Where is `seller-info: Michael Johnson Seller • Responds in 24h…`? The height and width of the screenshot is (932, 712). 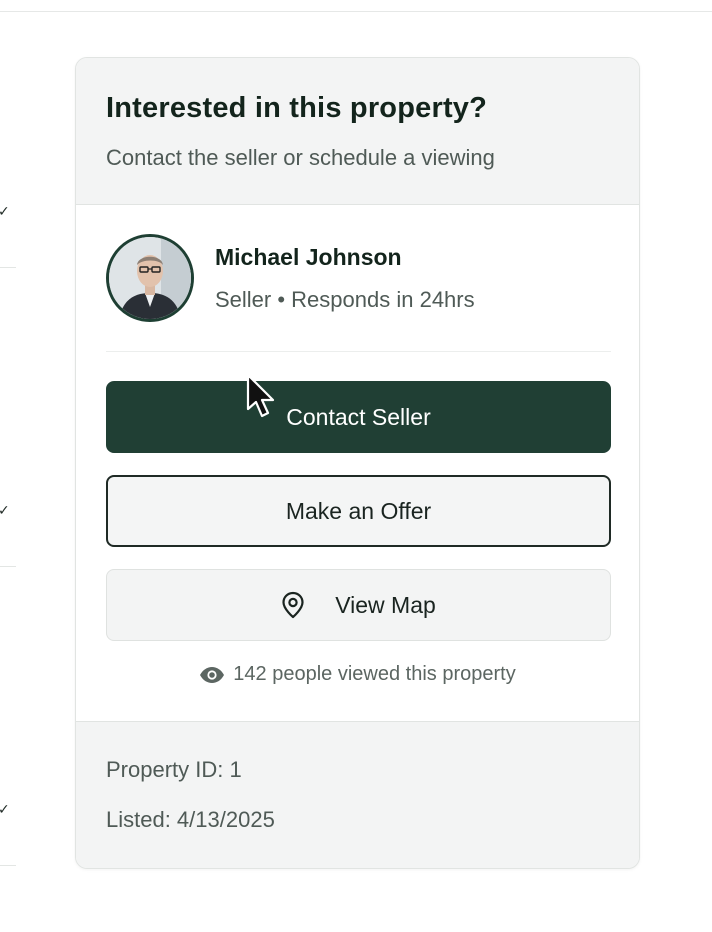 seller-info: Michael Johnson Seller • Responds in 24h… is located at coordinates (358, 293).